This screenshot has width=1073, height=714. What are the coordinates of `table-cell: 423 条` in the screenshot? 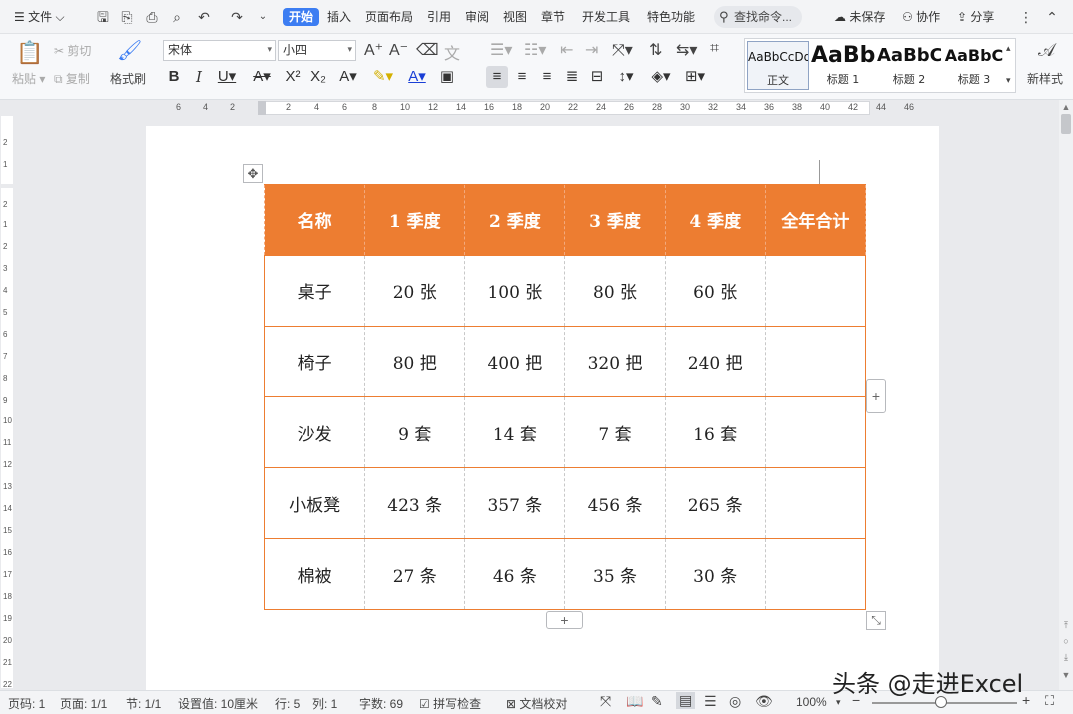 It's located at (415, 503).